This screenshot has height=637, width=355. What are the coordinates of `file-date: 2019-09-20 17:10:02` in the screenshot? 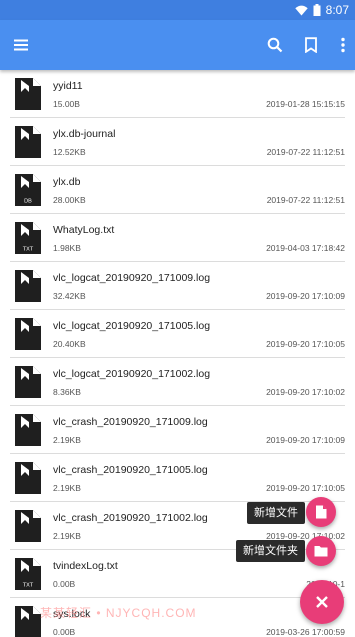 It's located at (305, 392).